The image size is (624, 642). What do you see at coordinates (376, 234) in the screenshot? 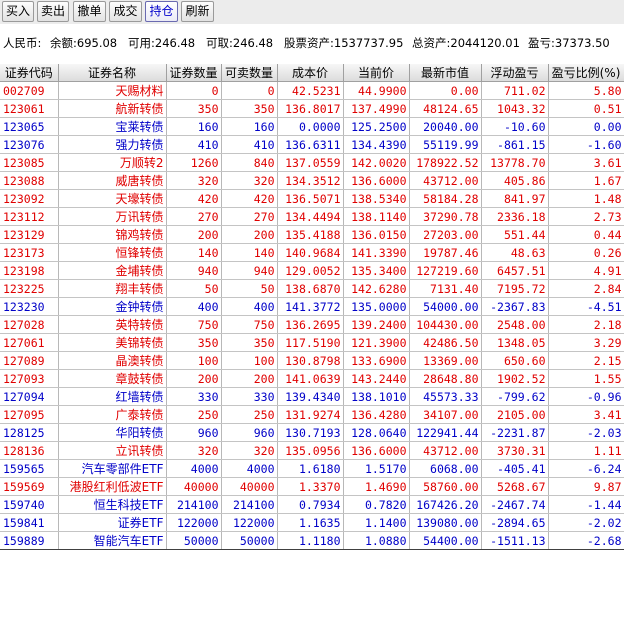
I see `cell-price: 136.0150` at bounding box center [376, 234].